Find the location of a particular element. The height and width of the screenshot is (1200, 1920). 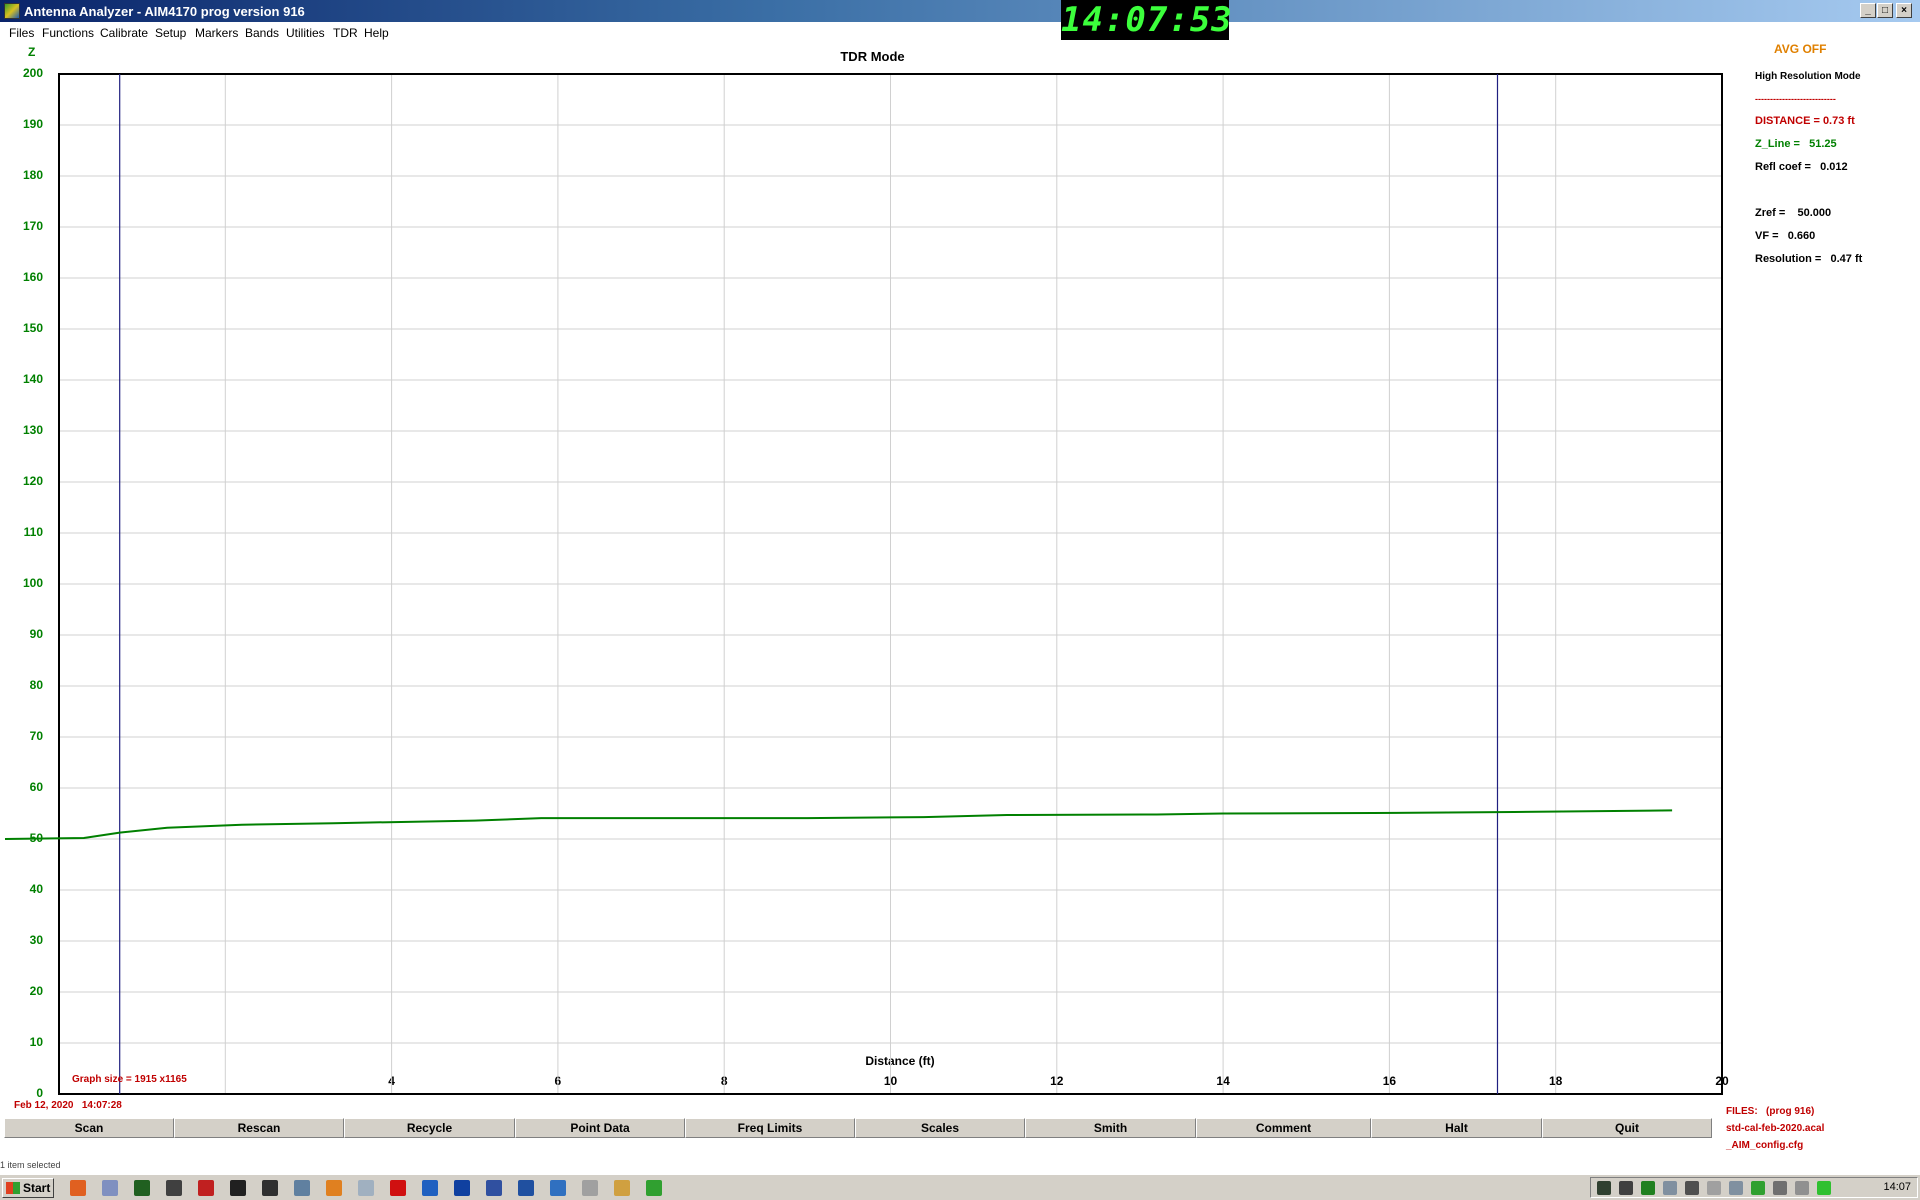

app-tray-icon is located at coordinates (1604, 1188).